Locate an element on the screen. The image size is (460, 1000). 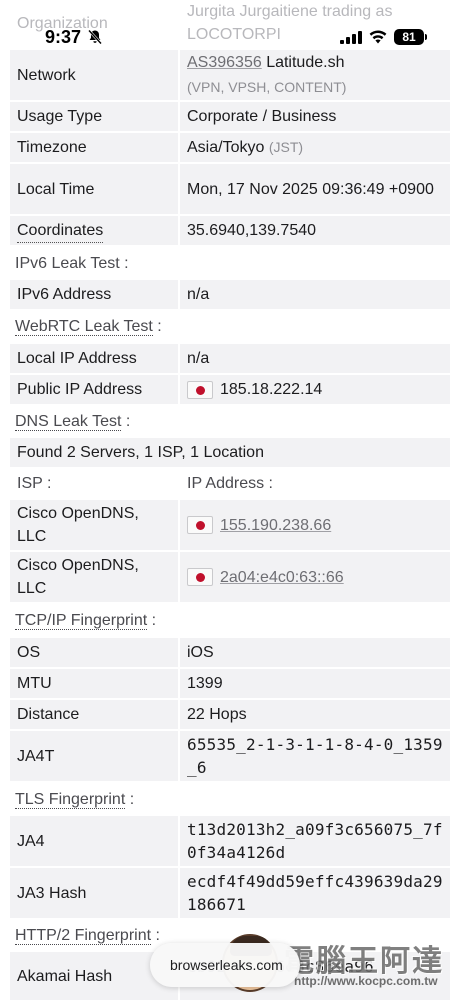
network-name: Latitude.sh is located at coordinates (305, 62).